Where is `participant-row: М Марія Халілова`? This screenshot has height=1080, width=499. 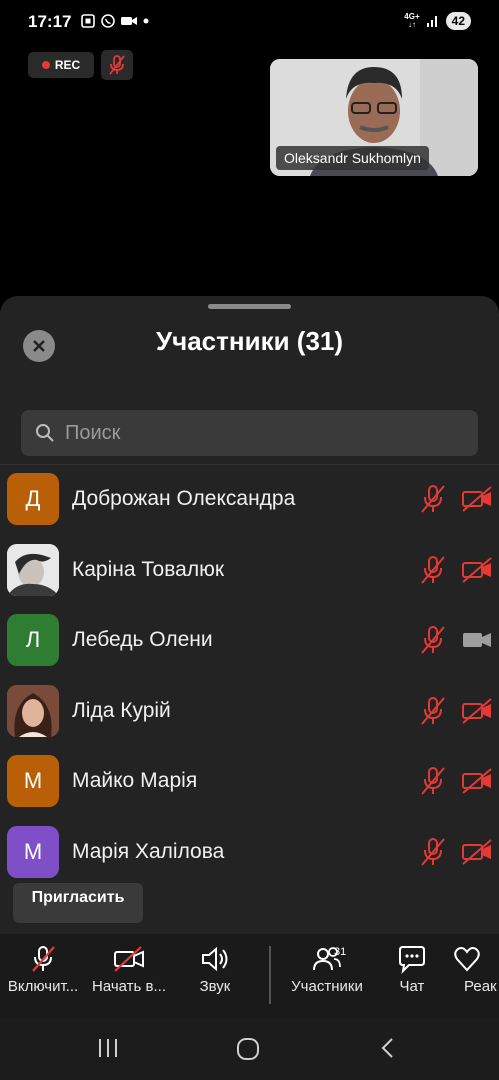 participant-row: М Марія Халілова is located at coordinates (249, 852).